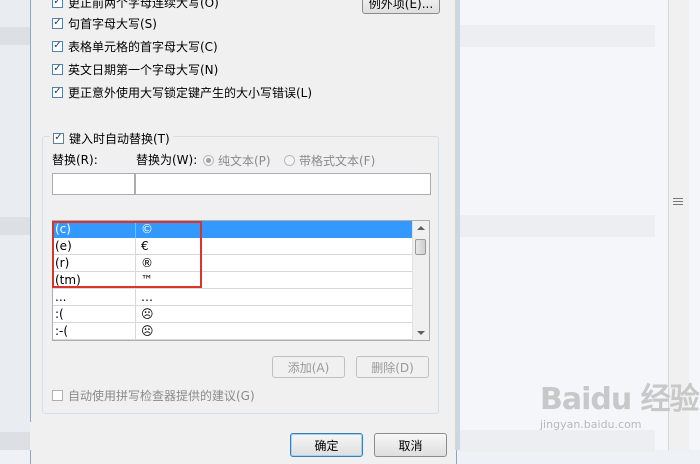 The image size is (700, 464). What do you see at coordinates (57, 395) in the screenshot?
I see `checkbox-unchecked-icon` at bounding box center [57, 395].